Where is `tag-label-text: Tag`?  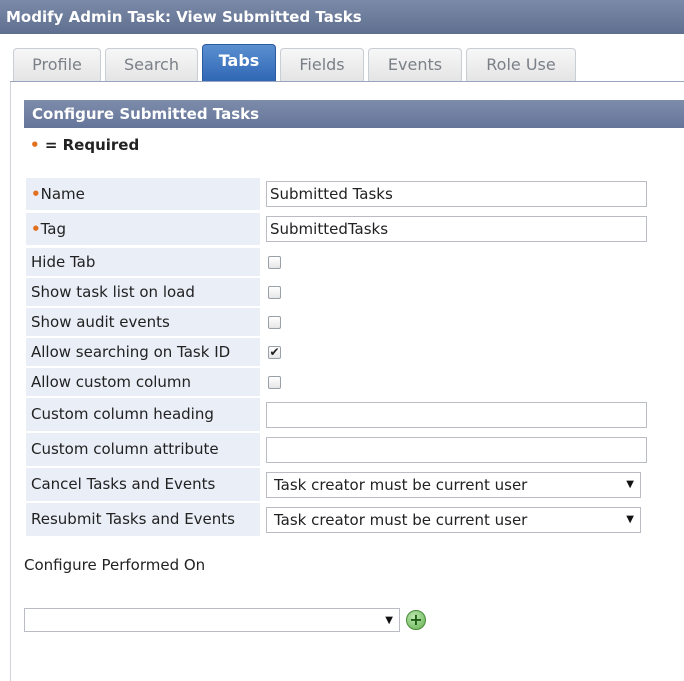
tag-label-text: Tag is located at coordinates (53, 229).